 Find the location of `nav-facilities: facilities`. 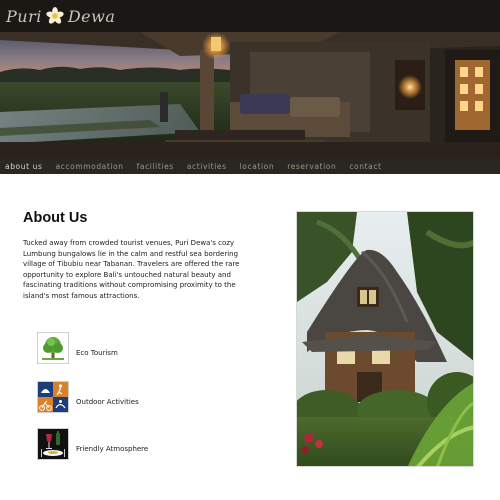

nav-facilities: facilities is located at coordinates (155, 166).